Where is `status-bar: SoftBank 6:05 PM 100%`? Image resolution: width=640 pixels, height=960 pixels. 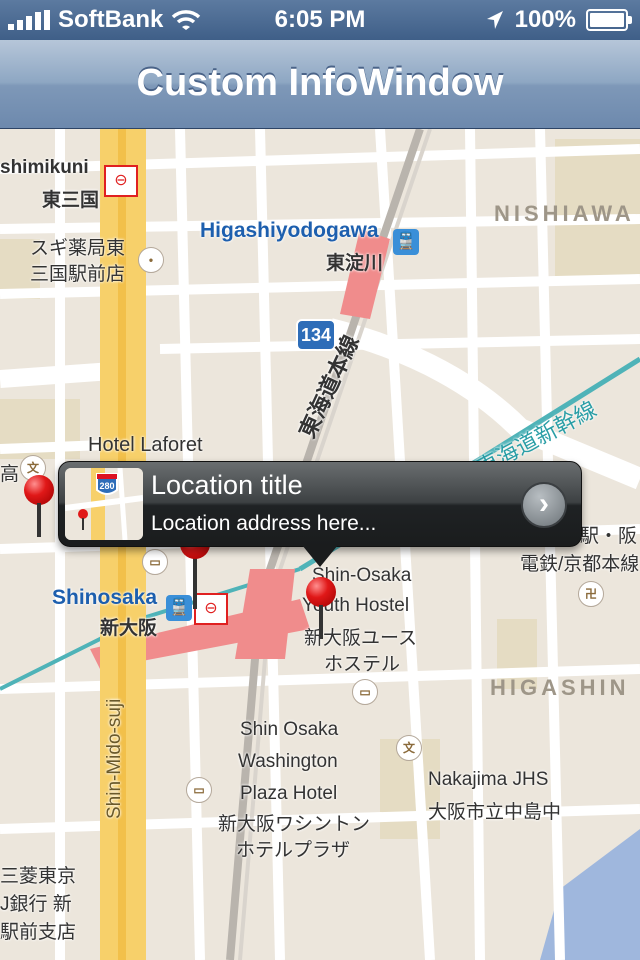
status-bar: SoftBank 6:05 PM 100% is located at coordinates (320, 20).